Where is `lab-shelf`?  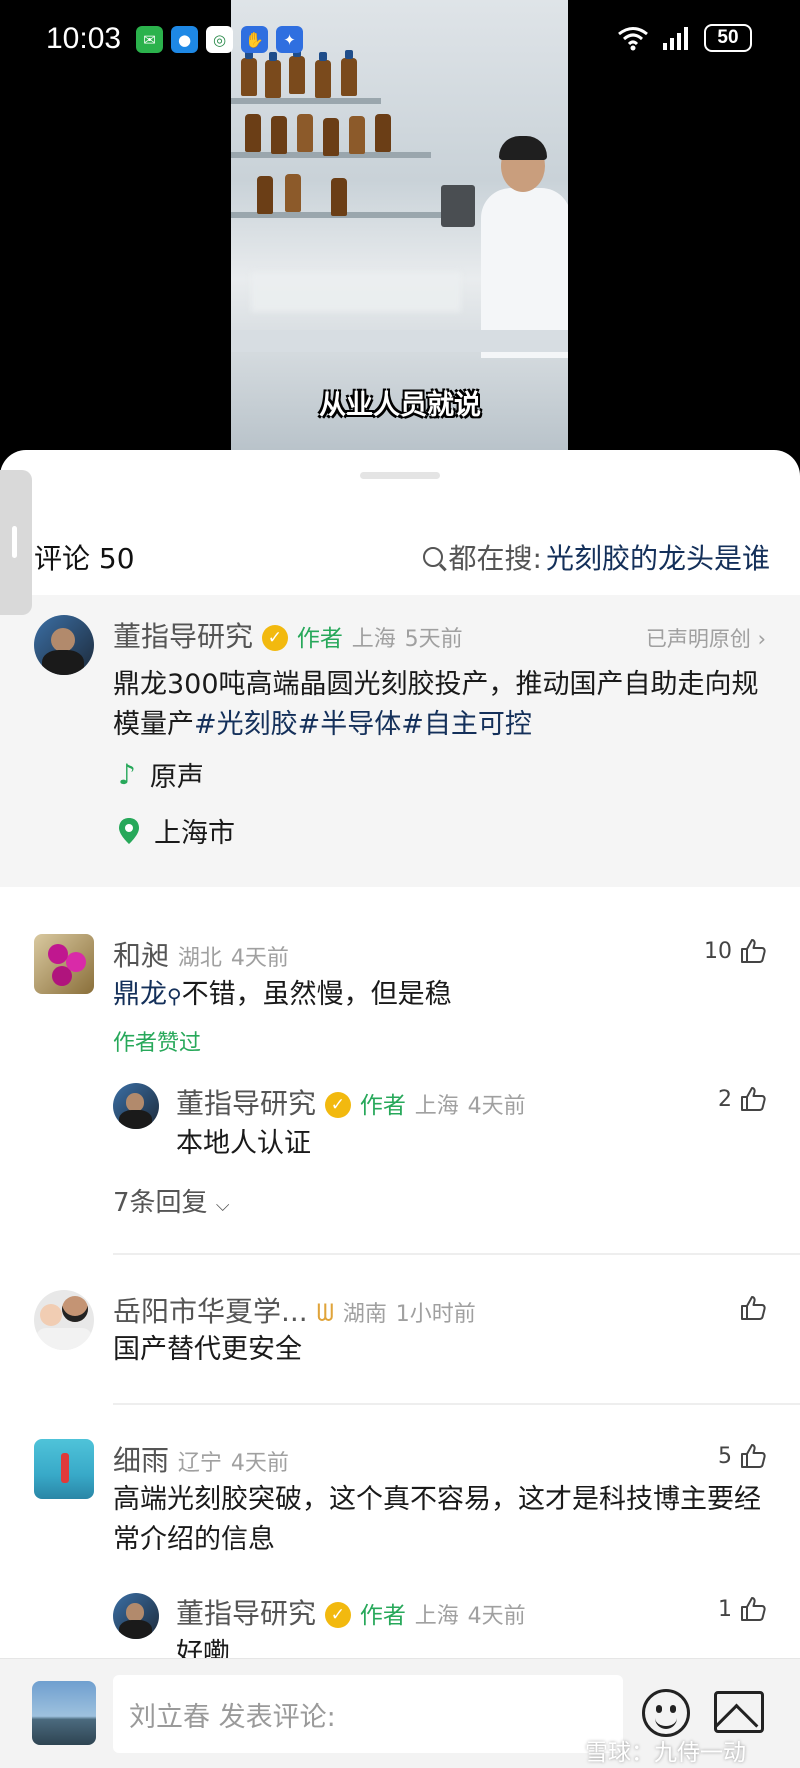
lab-shelf is located at coordinates (306, 101).